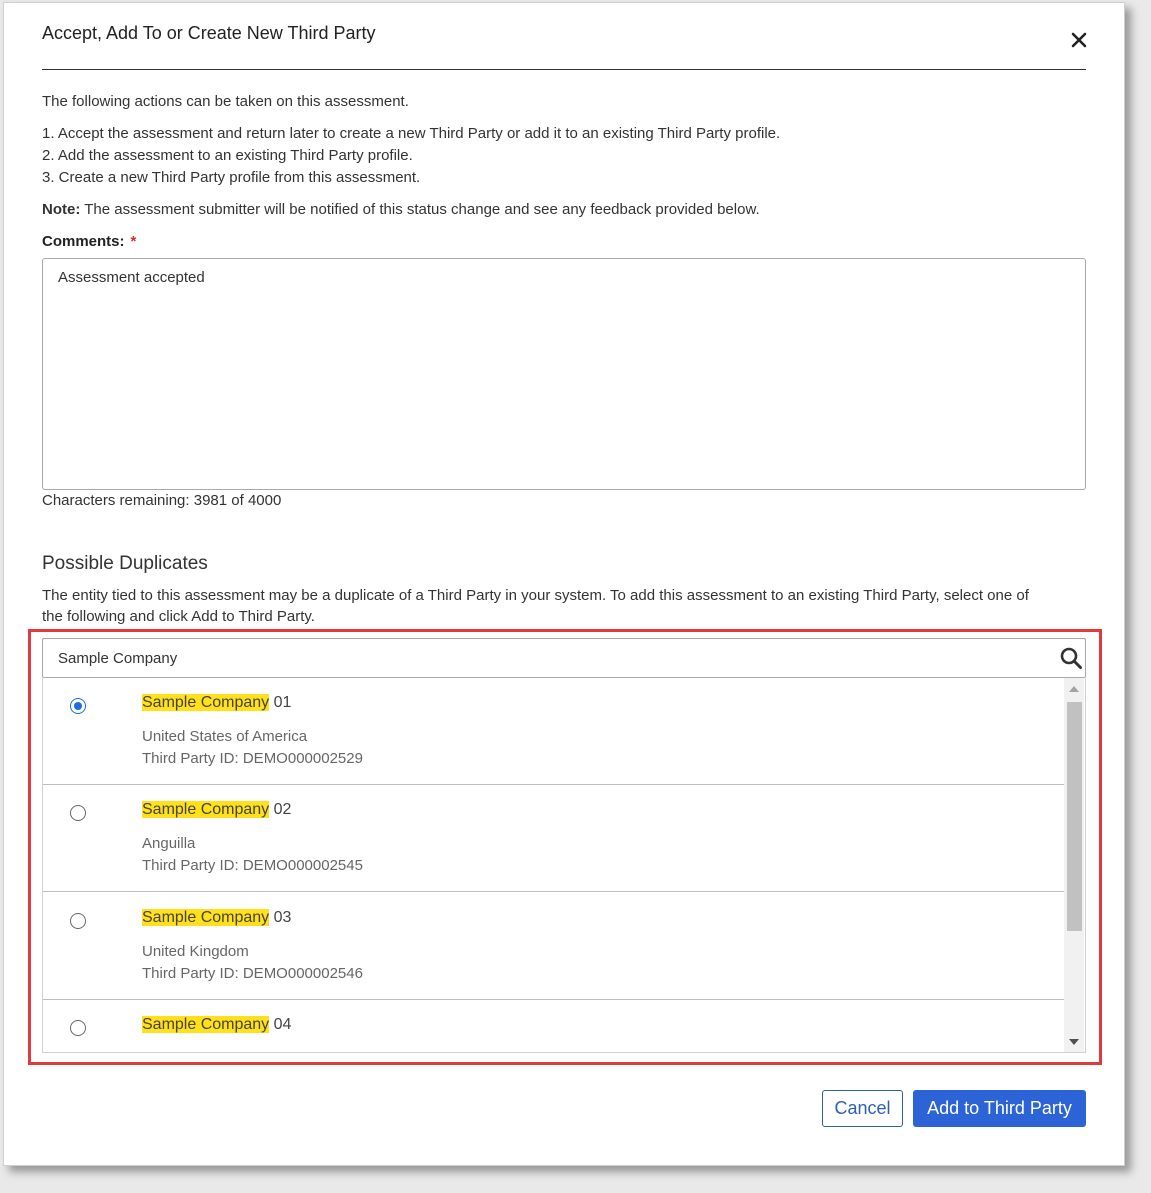 This screenshot has width=1151, height=1193. Describe the element at coordinates (1074, 1042) in the screenshot. I see `scroll-down-arrow-icon` at that location.